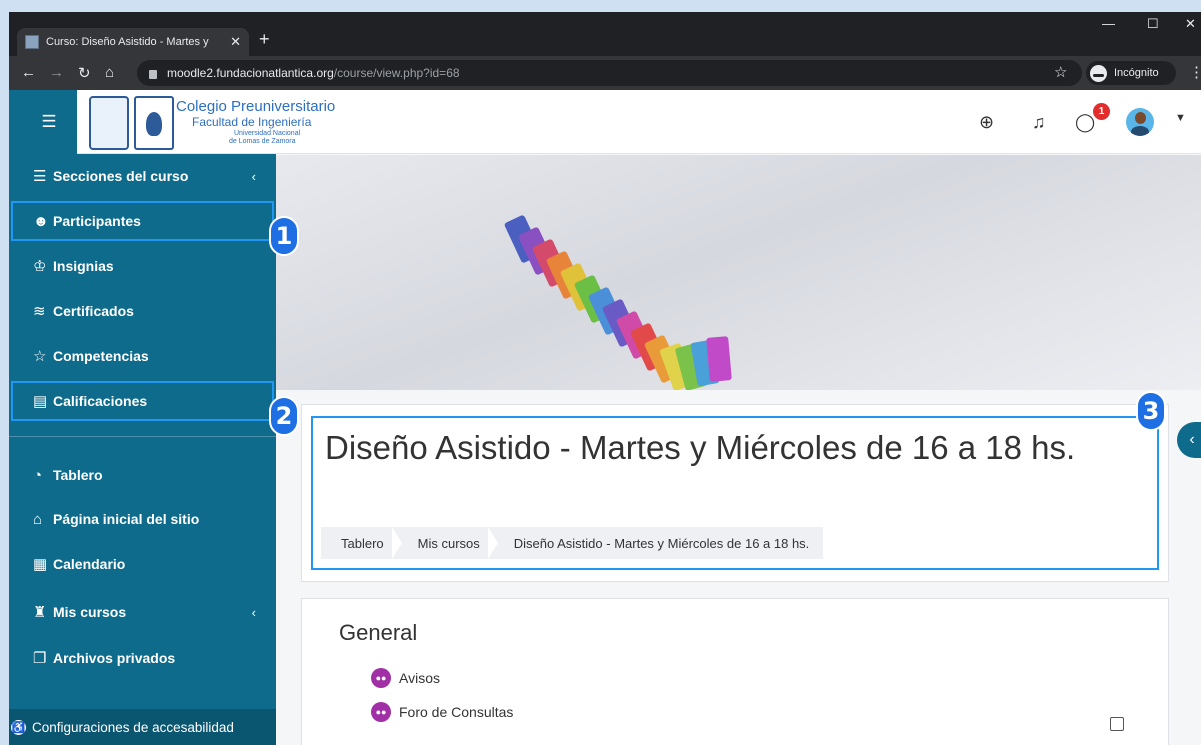  I want to click on sidebar-item-label: Tablero, so click(78, 475).